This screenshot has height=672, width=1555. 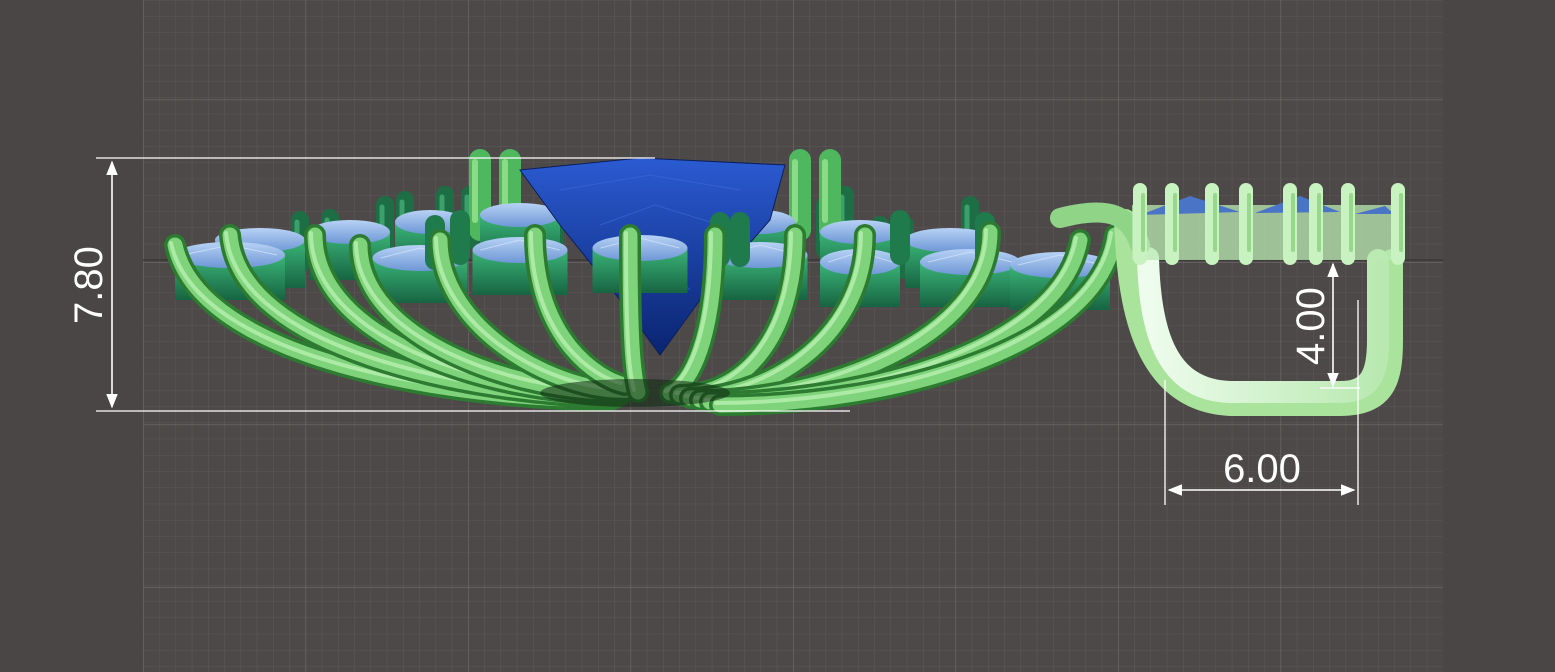 What do you see at coordinates (1262, 469) in the screenshot?
I see `dimension-label-bail-width: 6.00` at bounding box center [1262, 469].